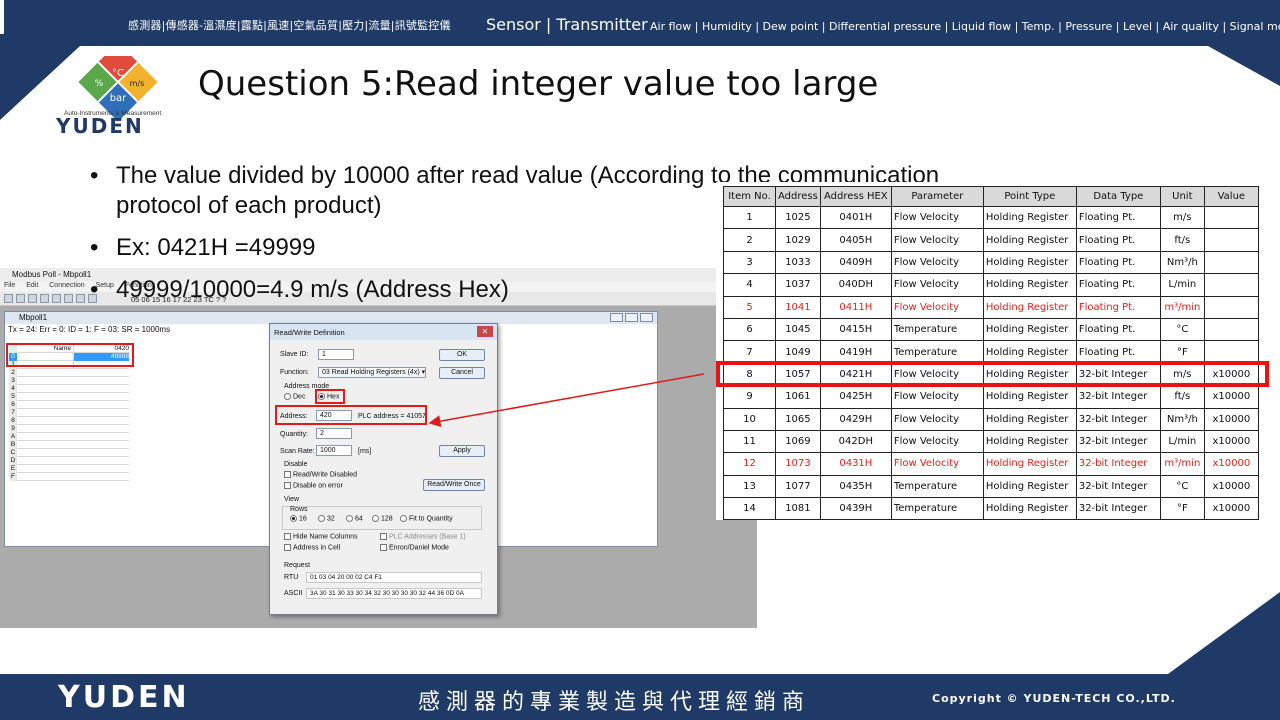  I want to click on rows-64-radio: 64, so click(354, 518).